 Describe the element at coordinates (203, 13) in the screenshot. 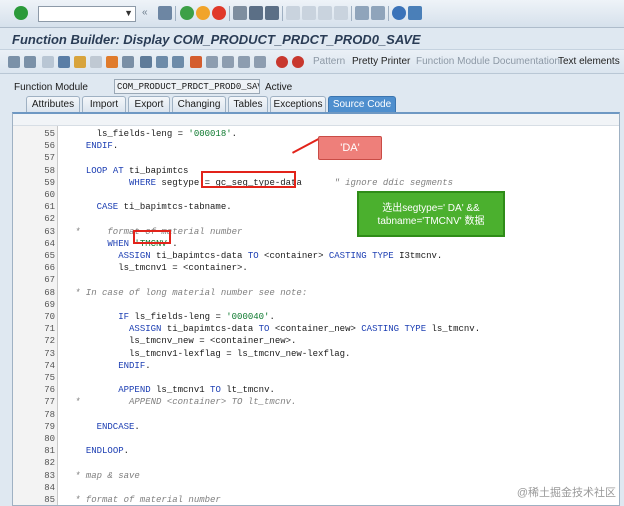

I see `exit-icon` at that location.